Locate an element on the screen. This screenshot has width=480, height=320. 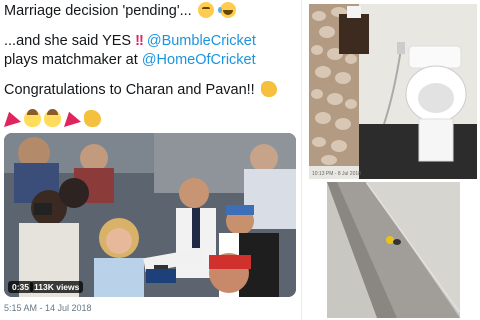
video-views-badge: 113K views is located at coordinates (57, 287).